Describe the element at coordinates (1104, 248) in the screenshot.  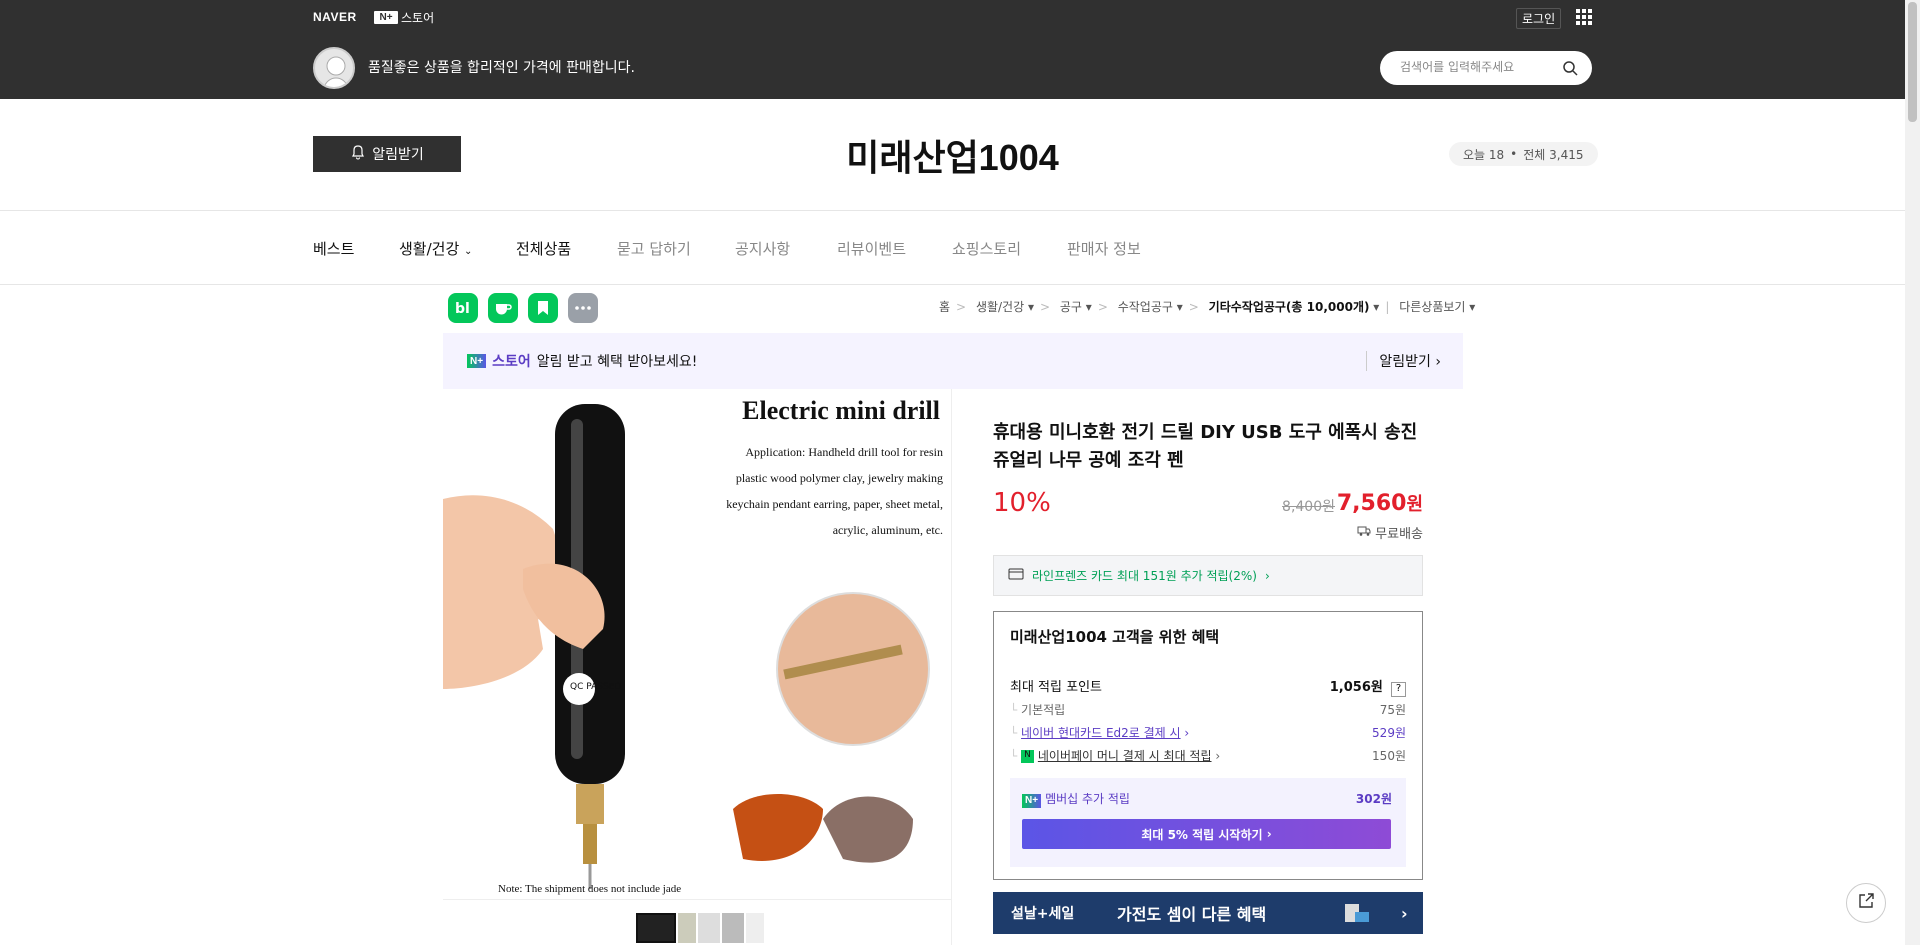
I see `nav-seller-info: 판매자 정보` at that location.